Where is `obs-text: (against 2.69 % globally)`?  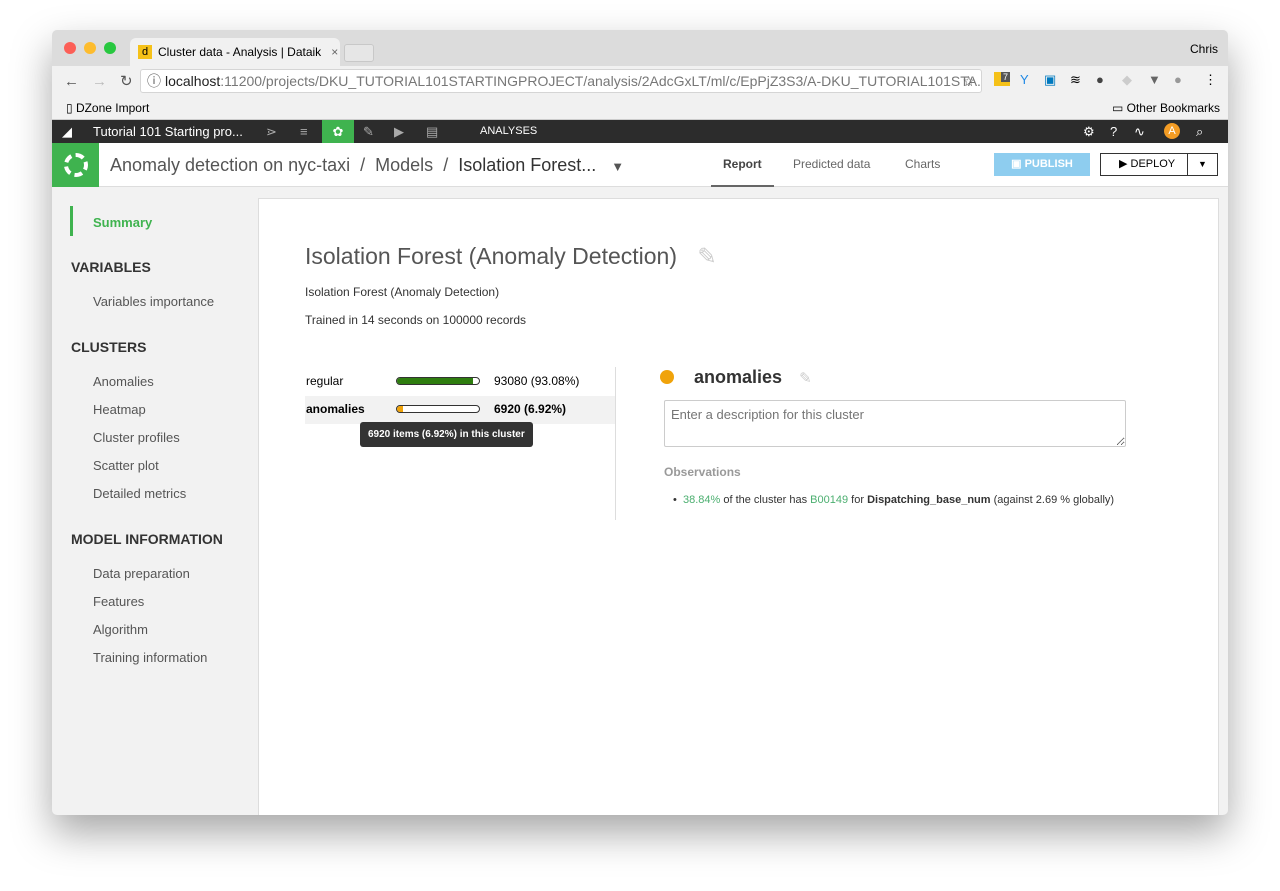
obs-text: (against 2.69 % globally) is located at coordinates (1052, 500).